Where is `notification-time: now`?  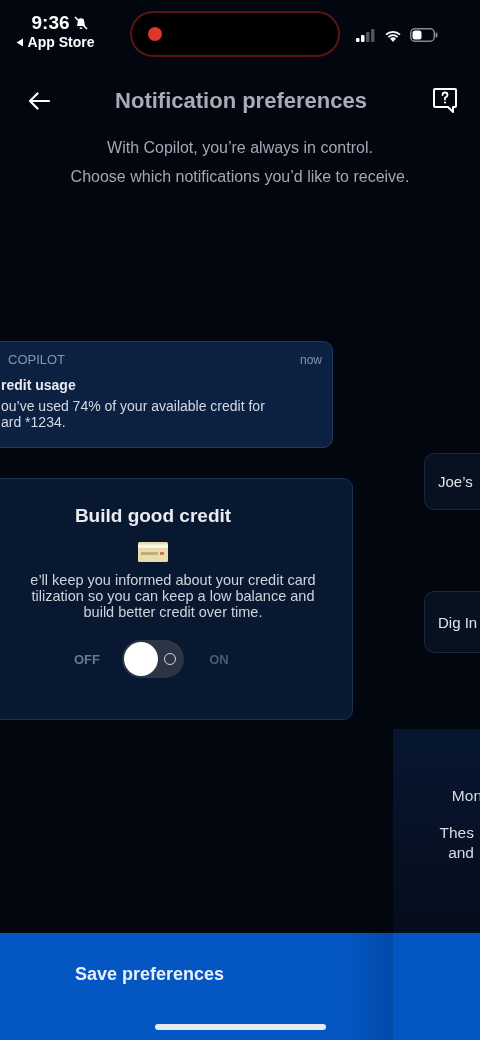
notification-time: now is located at coordinates (311, 359).